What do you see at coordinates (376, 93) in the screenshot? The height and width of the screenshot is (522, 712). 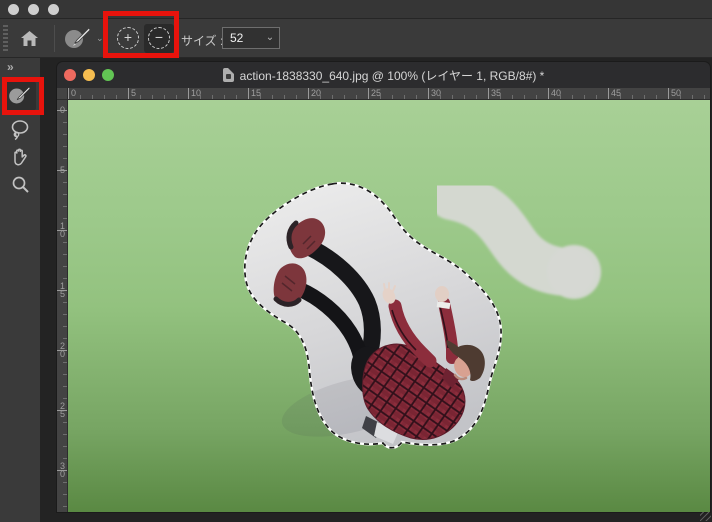 I see `ruler-label: 25` at bounding box center [376, 93].